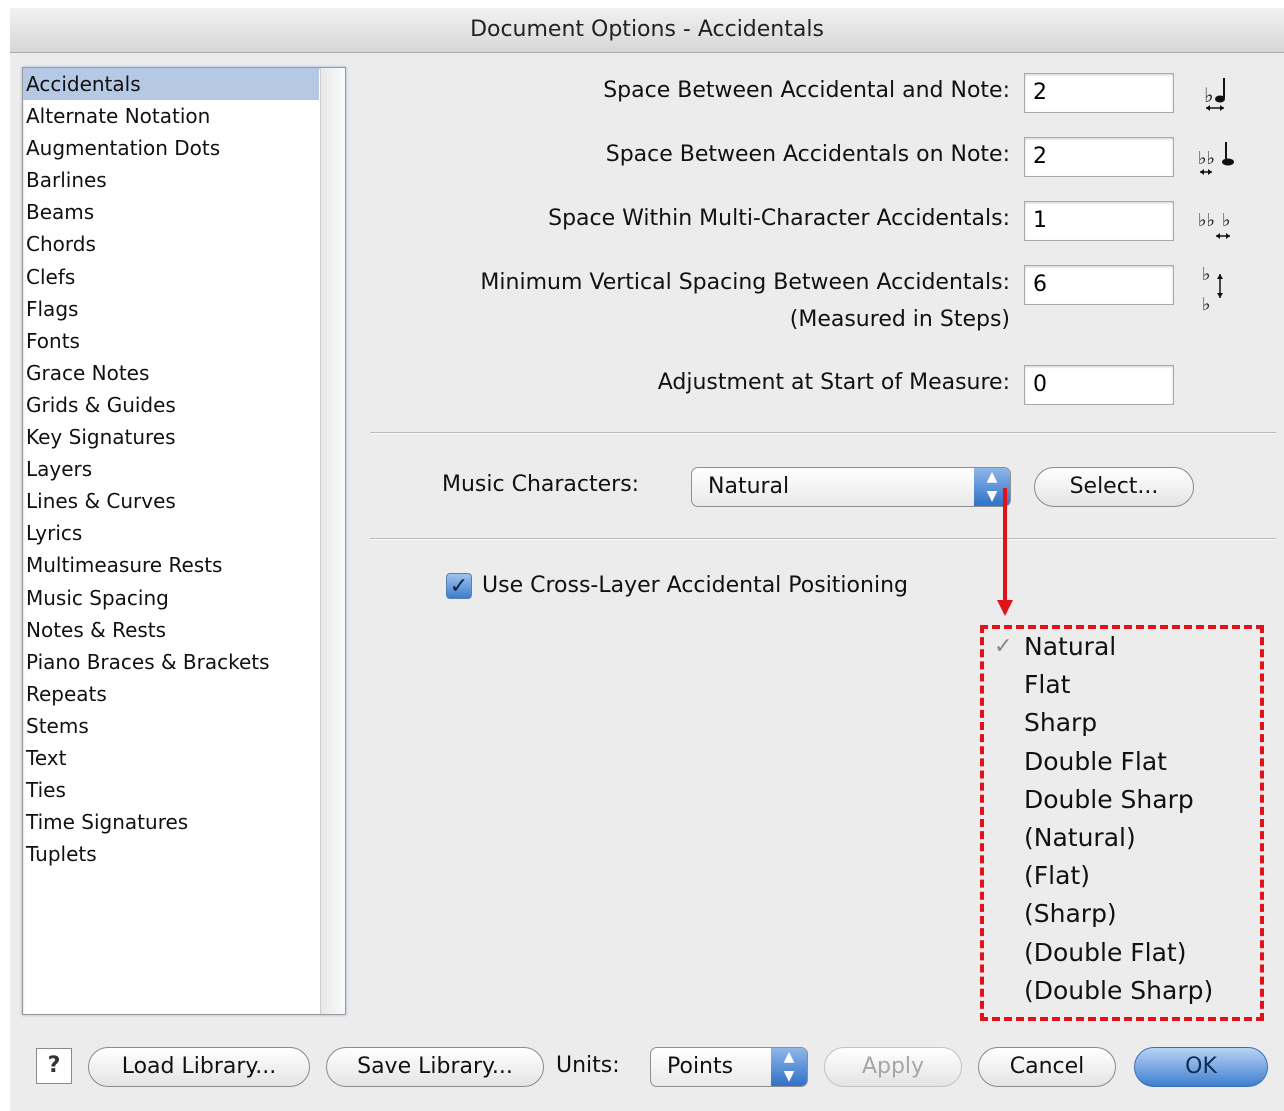  I want to click on min-vertical-spacing-sublabel: (Measured in Steps), so click(899, 319).